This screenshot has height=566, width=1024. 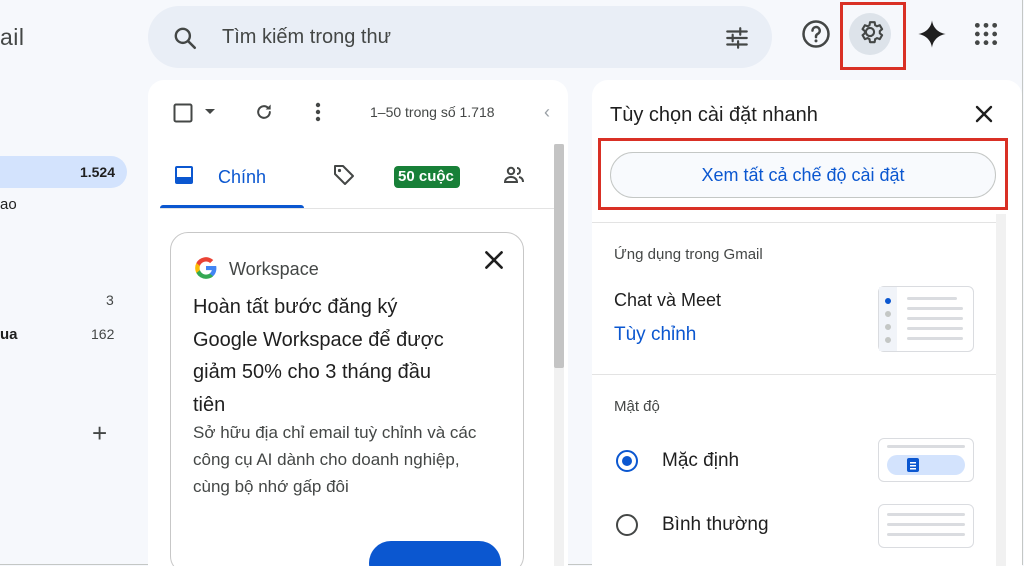 I want to click on search-icon, so click(x=185, y=40).